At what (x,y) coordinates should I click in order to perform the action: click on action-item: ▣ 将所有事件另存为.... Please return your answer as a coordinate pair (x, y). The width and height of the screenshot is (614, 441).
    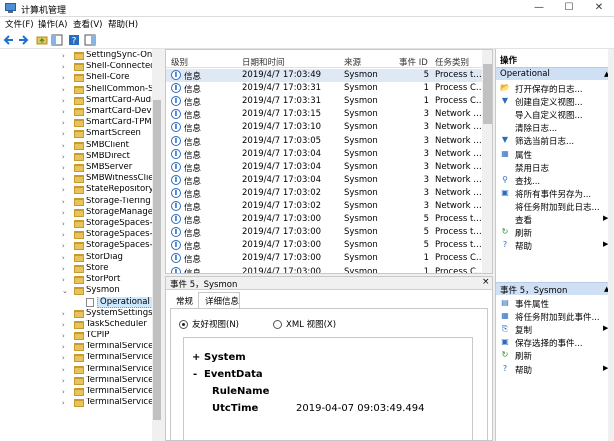
    Looking at the image, I should click on (554, 193).